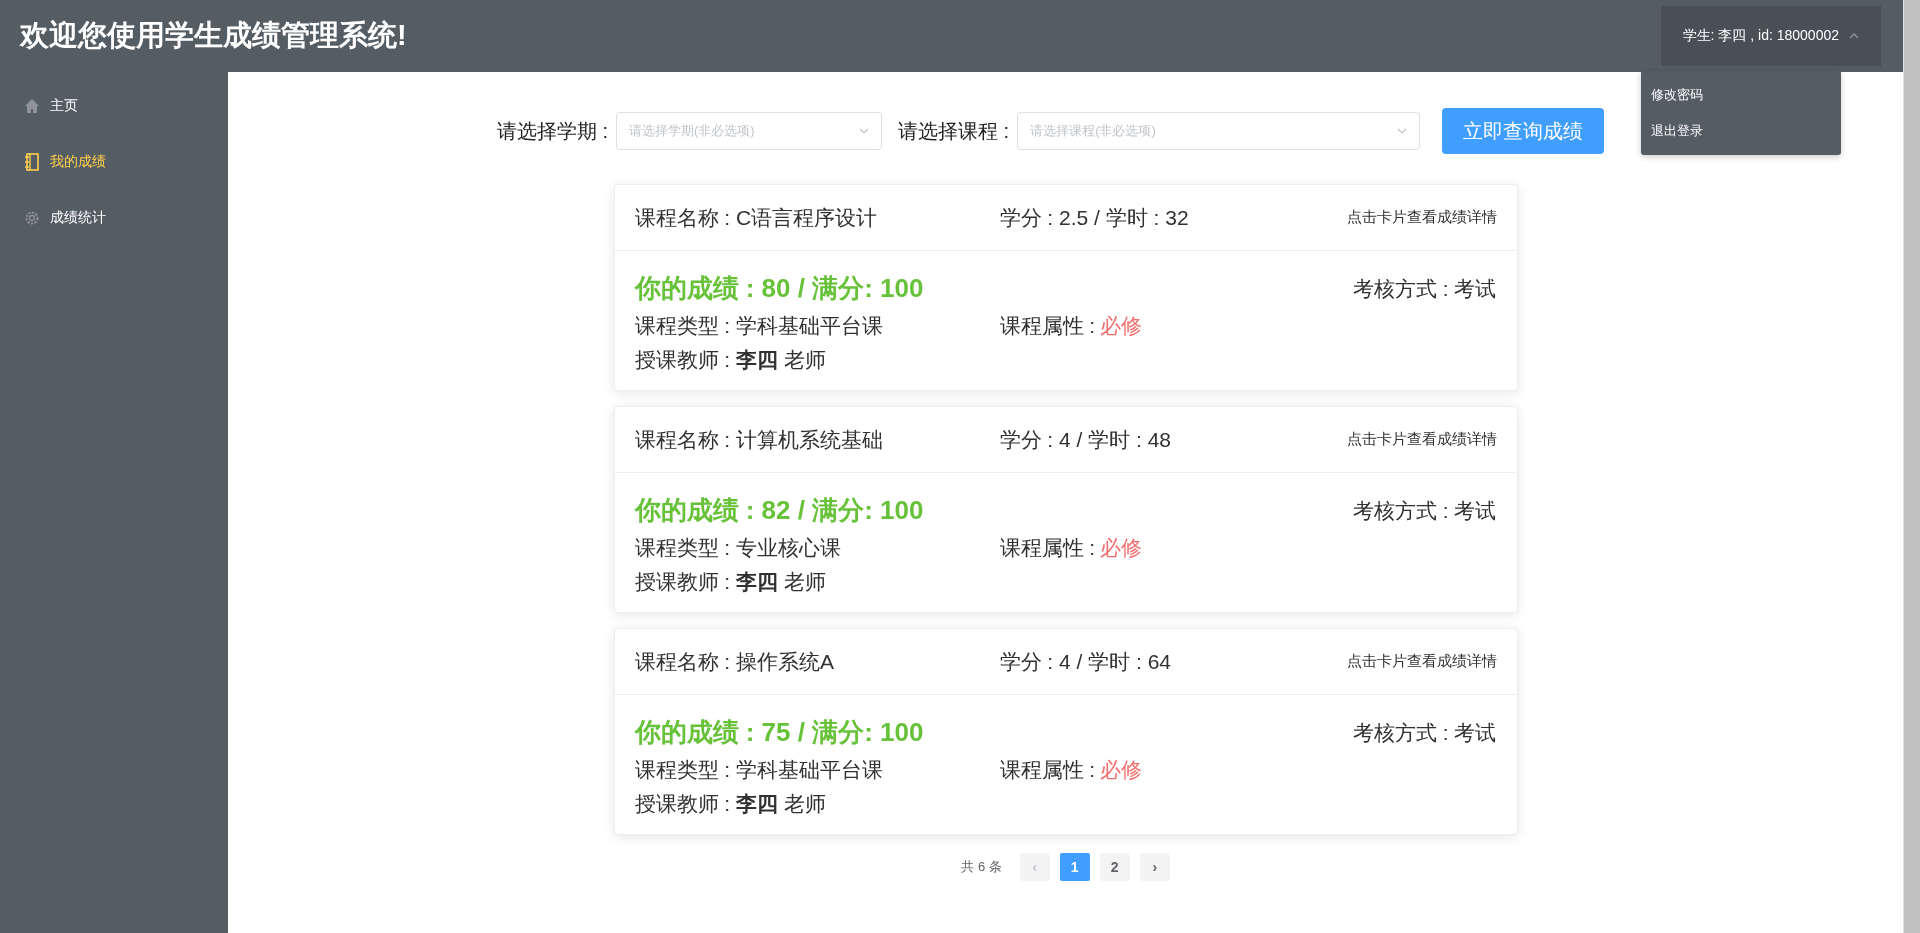 This screenshot has width=1920, height=933. Describe the element at coordinates (32, 218) in the screenshot. I see `settings-icon` at that location.